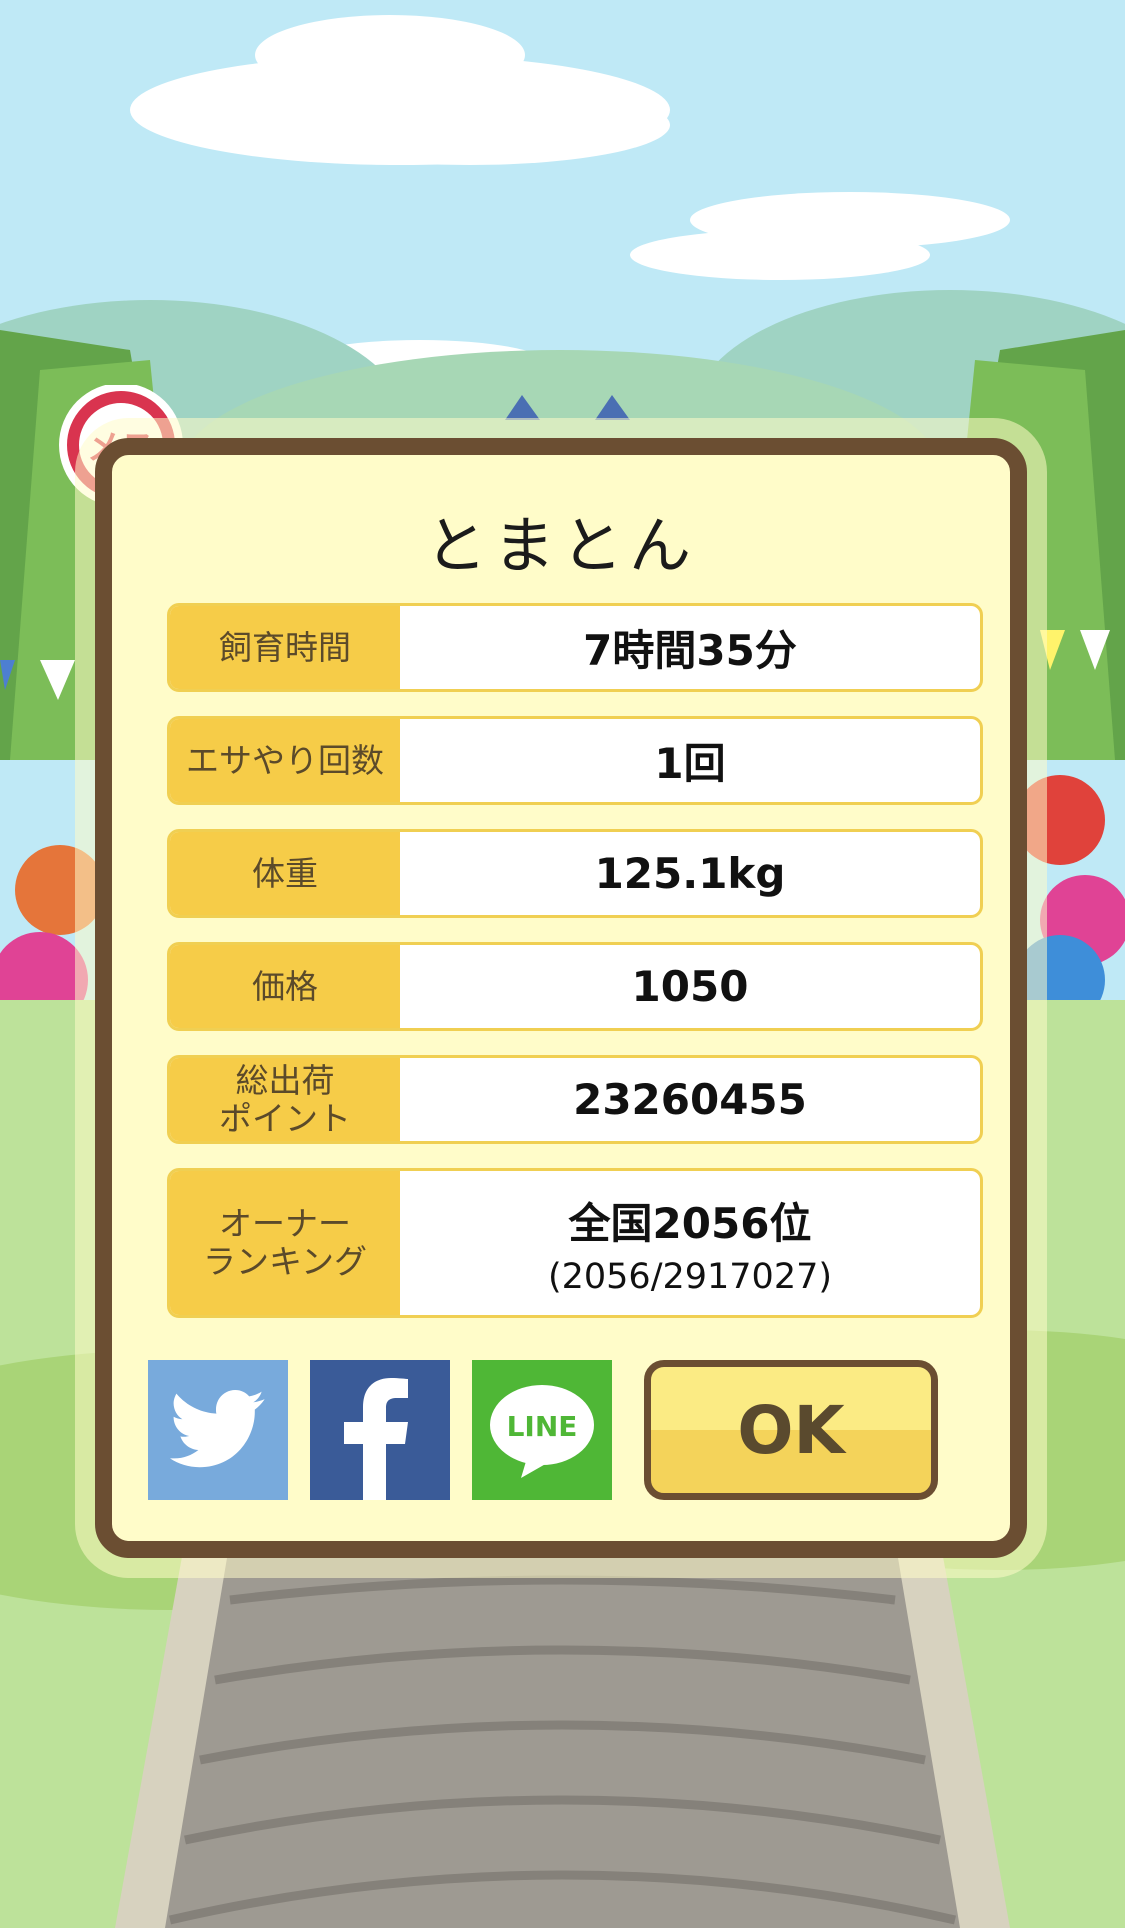 This screenshot has width=1125, height=1928. What do you see at coordinates (690, 1223) in the screenshot?
I see `ranking-value: 全国2056位` at bounding box center [690, 1223].